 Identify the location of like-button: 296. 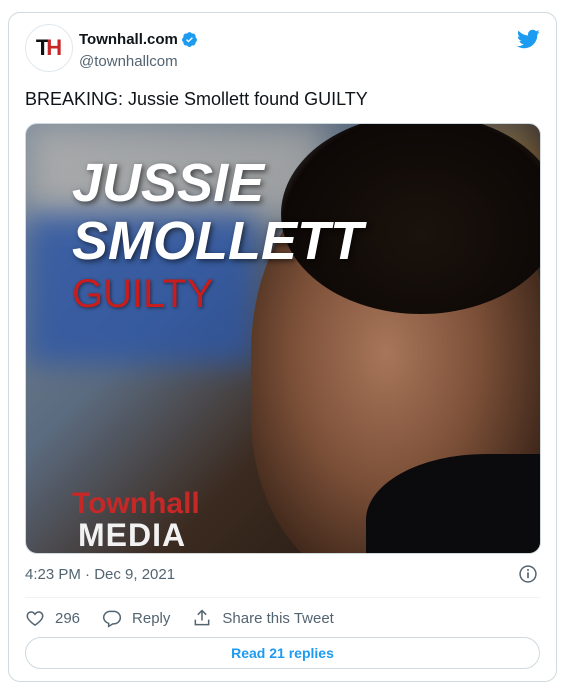
(52, 618).